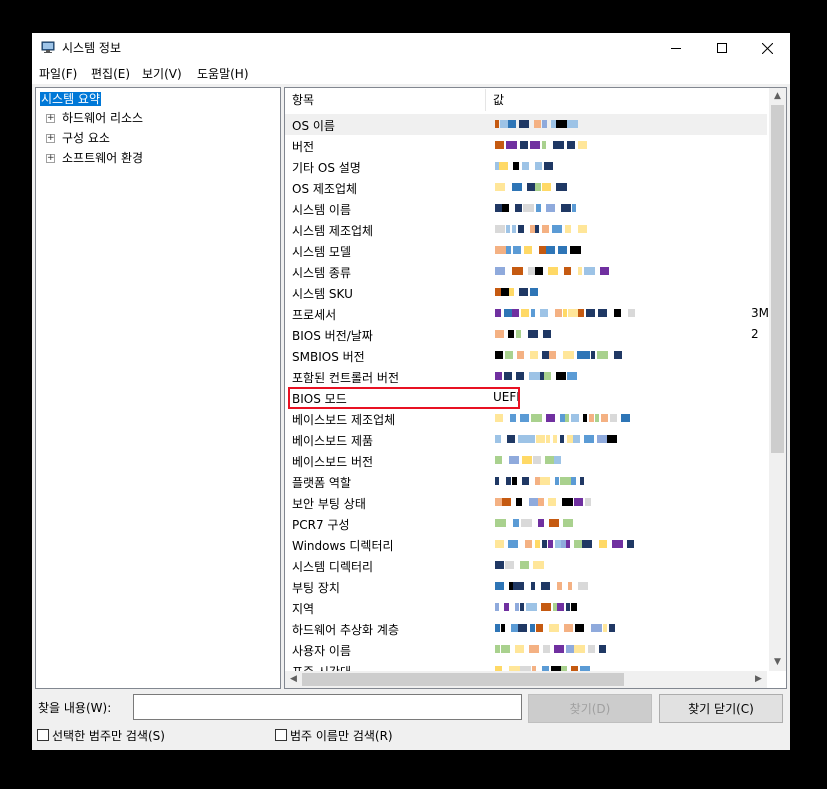 Image resolution: width=827 pixels, height=789 pixels. I want to click on menu-view: 보기(V), so click(162, 73).